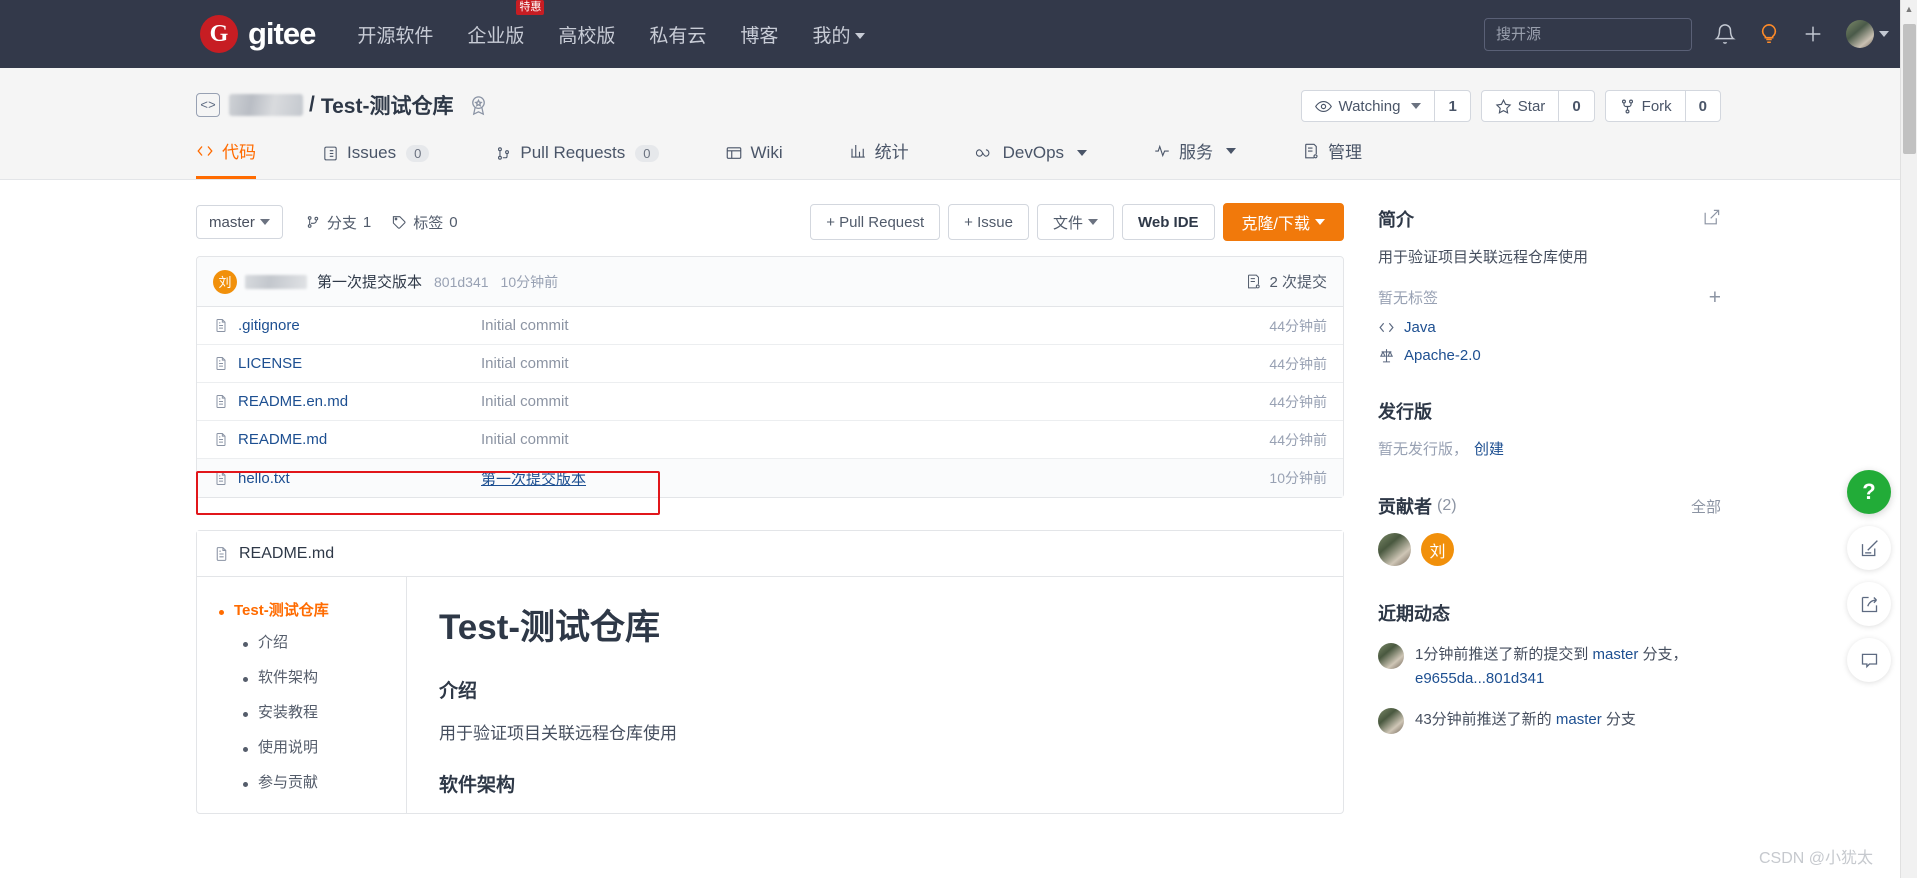 Image resolution: width=1917 pixels, height=878 pixels. What do you see at coordinates (677, 34) in the screenshot?
I see `nav-link-privatecloud: 私有云` at bounding box center [677, 34].